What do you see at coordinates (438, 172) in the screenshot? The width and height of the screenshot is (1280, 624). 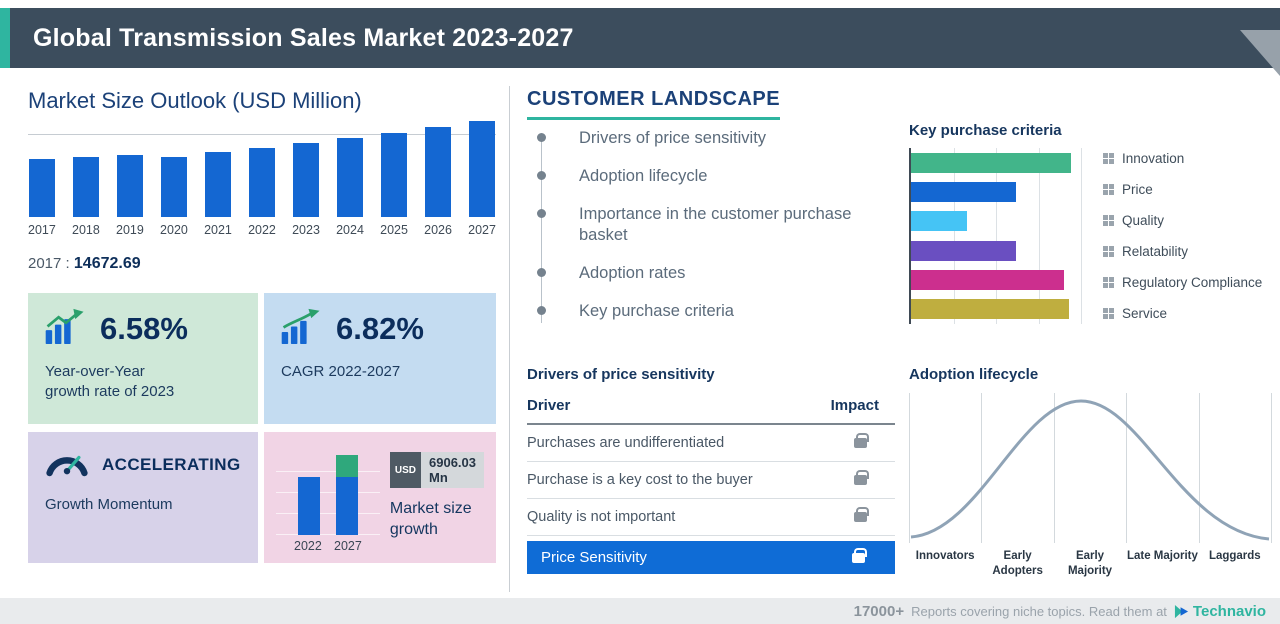 I see `market-size-bar-2026` at bounding box center [438, 172].